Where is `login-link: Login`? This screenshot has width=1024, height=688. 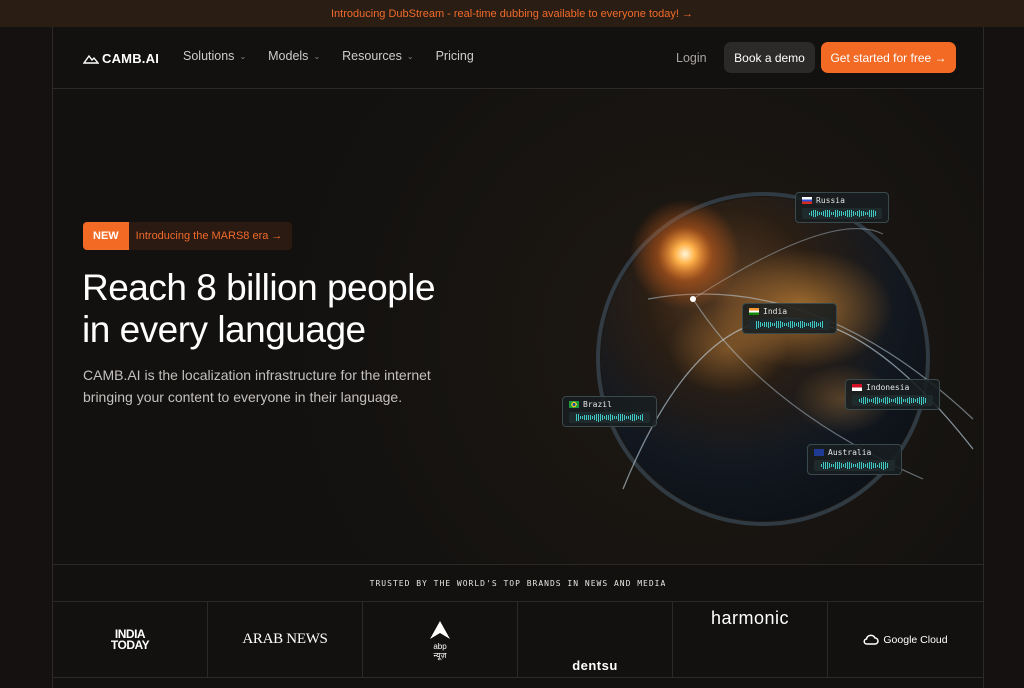 login-link: Login is located at coordinates (691, 58).